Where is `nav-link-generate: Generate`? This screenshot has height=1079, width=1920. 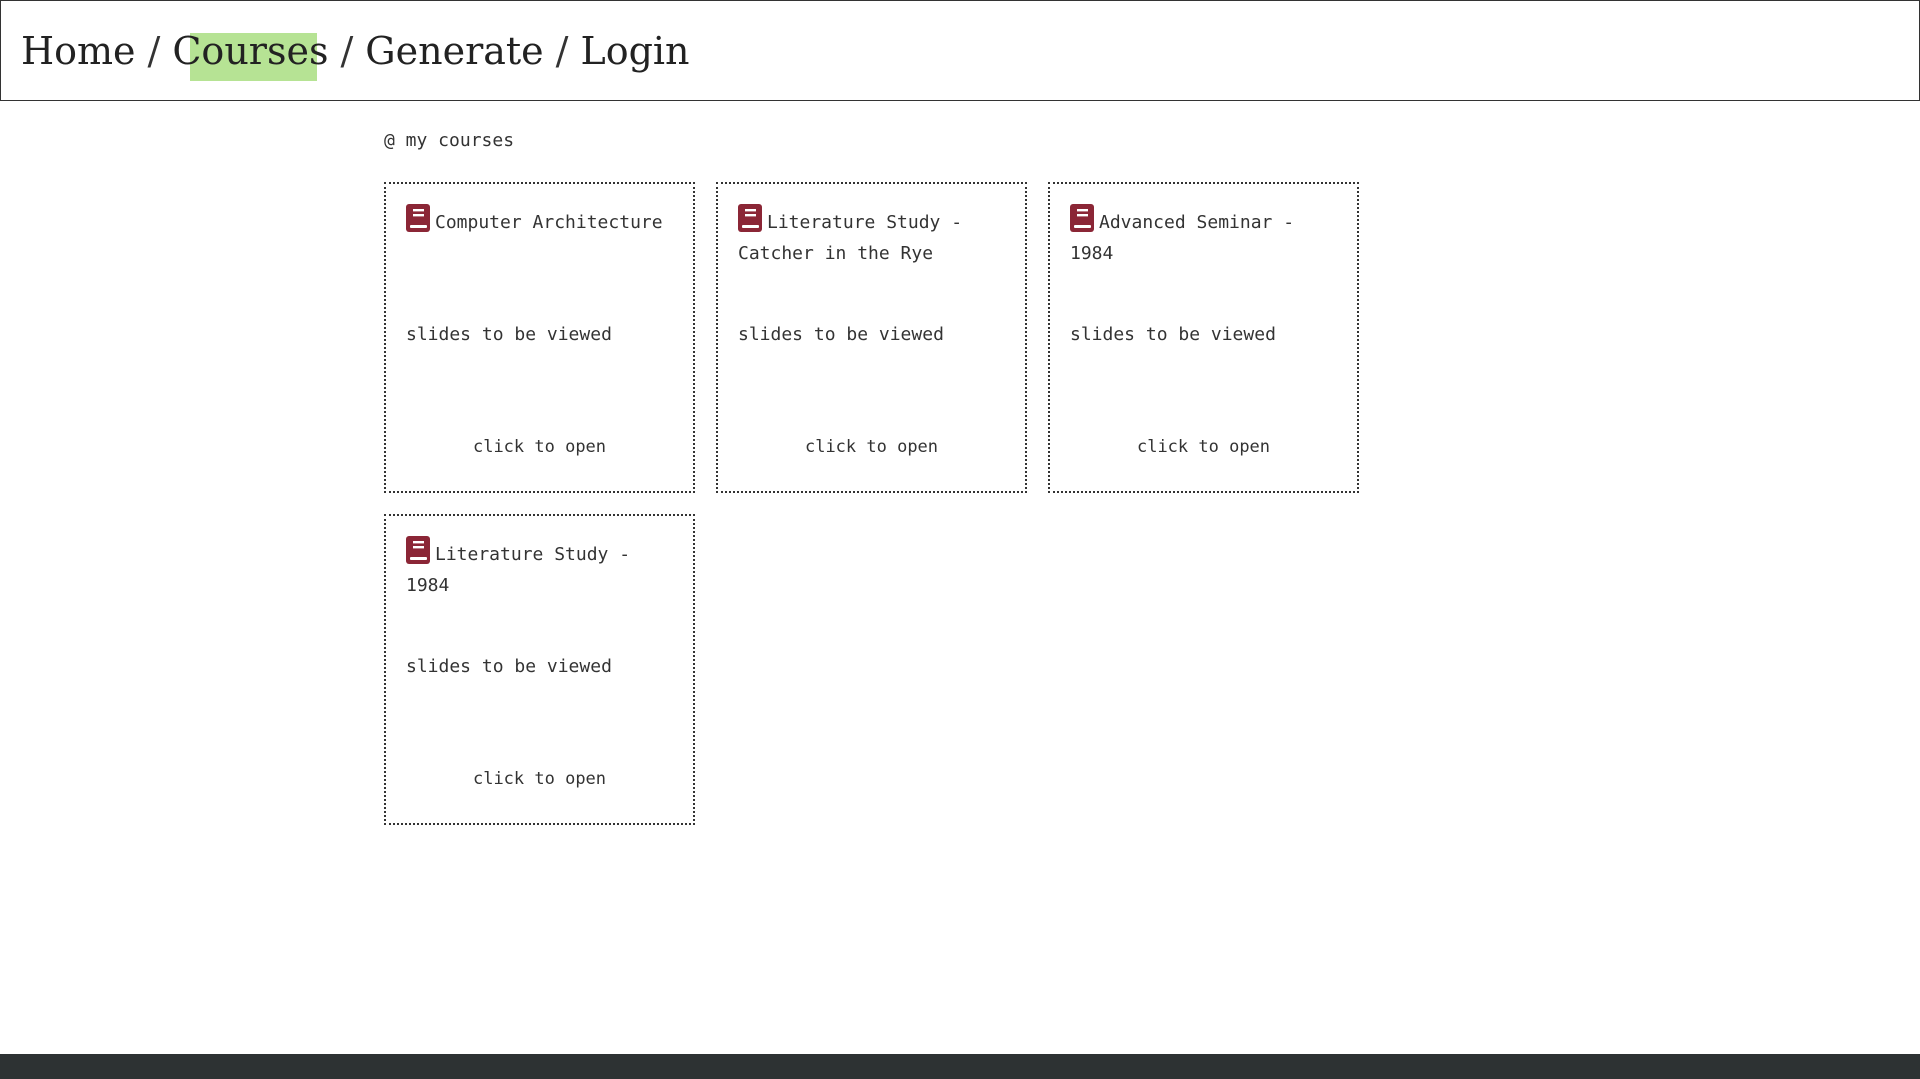 nav-link-generate: Generate is located at coordinates (454, 51).